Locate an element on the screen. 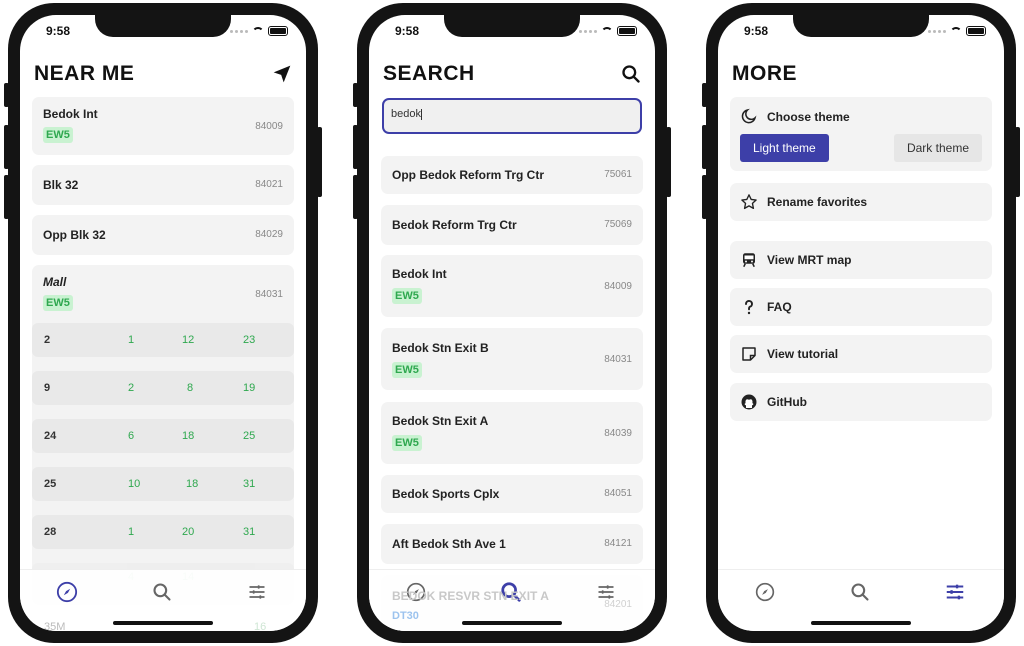 Image resolution: width=1024 pixels, height=646 pixels. location-arrow-icon is located at coordinates (282, 74).